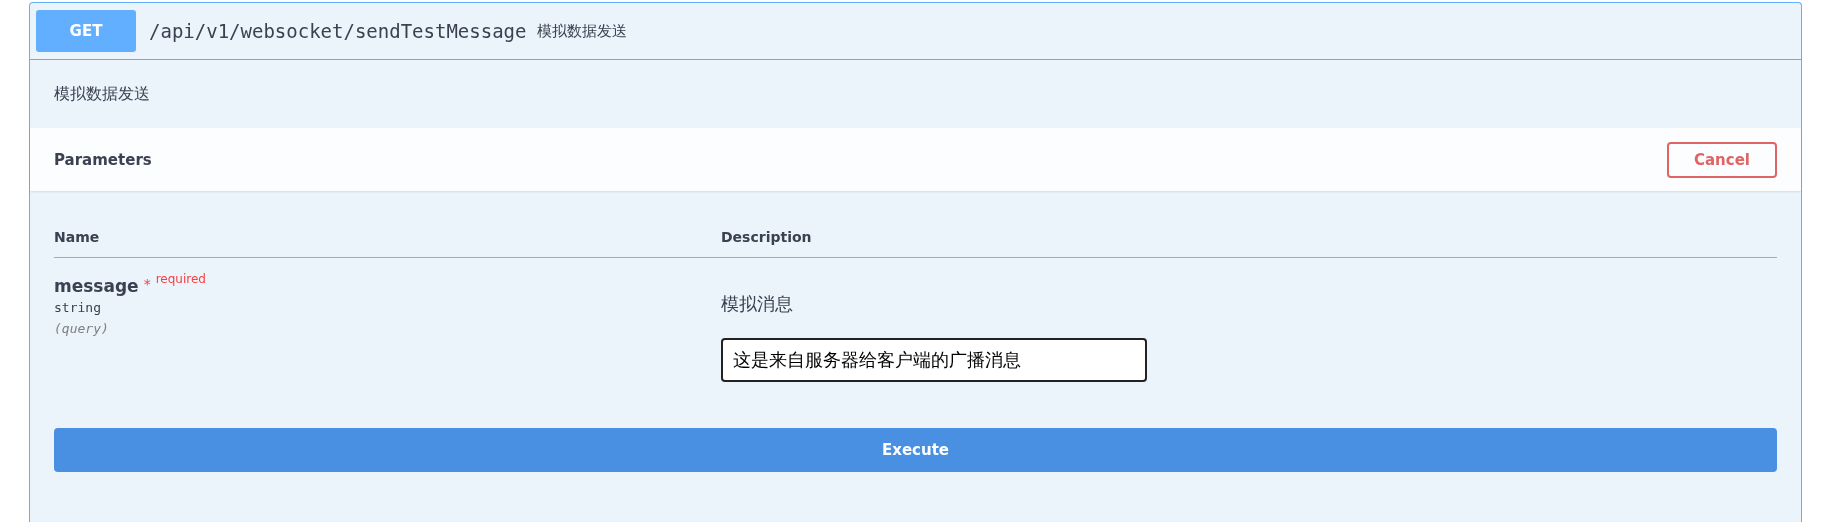 This screenshot has height=530, width=1823. I want to click on required-mark: *, so click(147, 284).